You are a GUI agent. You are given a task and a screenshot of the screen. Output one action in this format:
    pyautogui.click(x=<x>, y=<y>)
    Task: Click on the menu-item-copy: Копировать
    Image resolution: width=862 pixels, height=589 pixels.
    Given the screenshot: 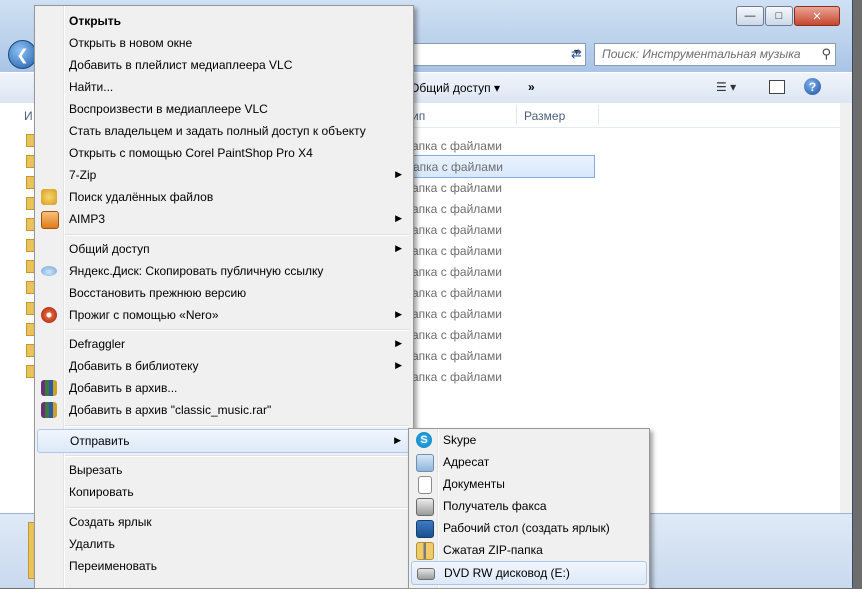 What is the action you would take?
    pyautogui.click(x=224, y=492)
    